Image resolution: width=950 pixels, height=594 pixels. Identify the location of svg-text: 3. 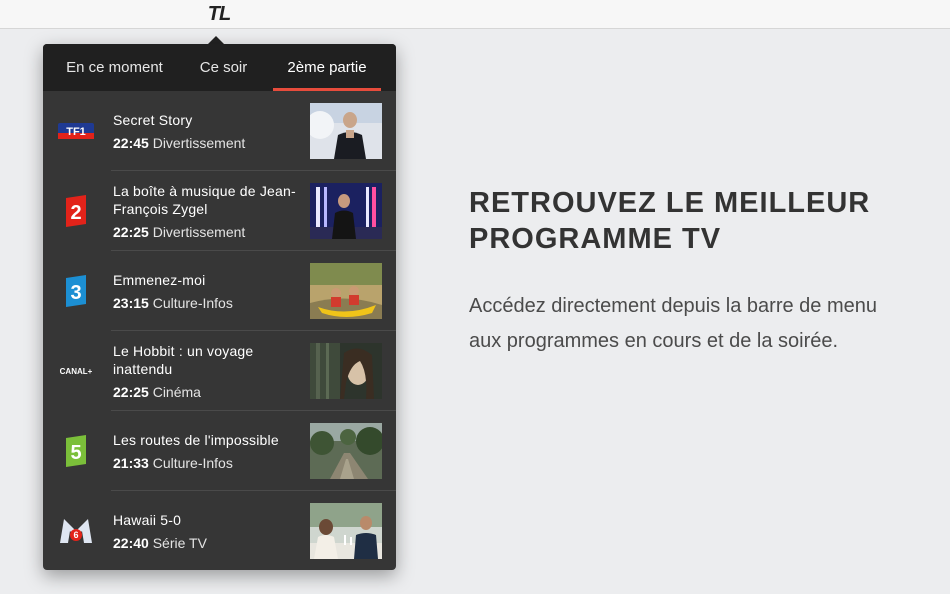
(75, 293).